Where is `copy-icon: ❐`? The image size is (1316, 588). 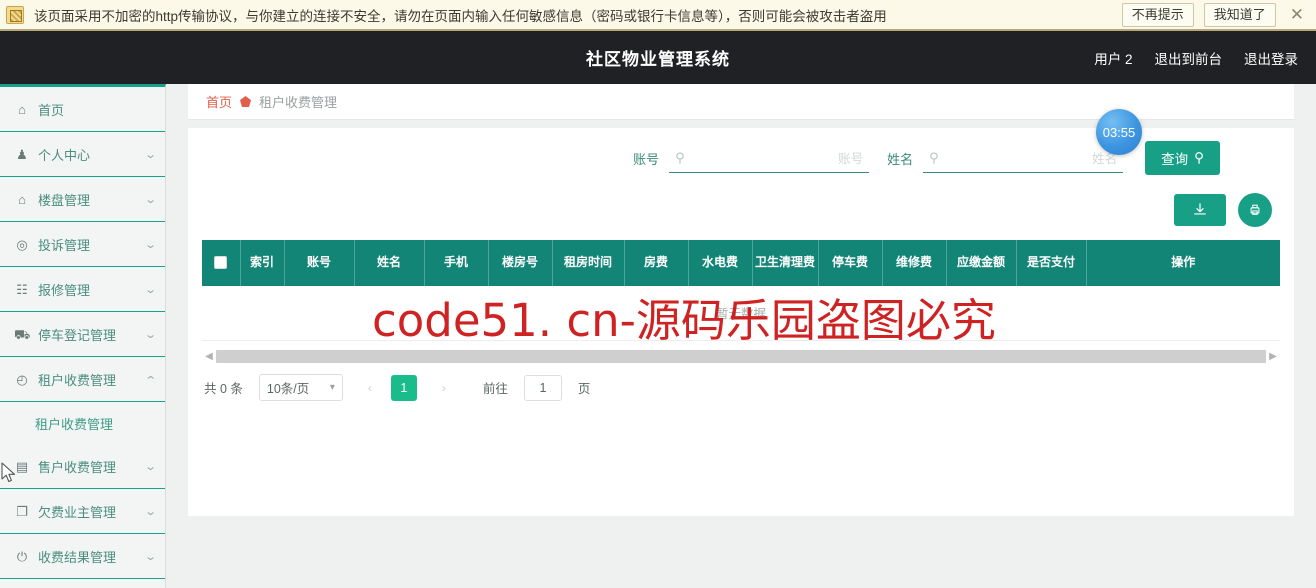 copy-icon: ❐ is located at coordinates (22, 511).